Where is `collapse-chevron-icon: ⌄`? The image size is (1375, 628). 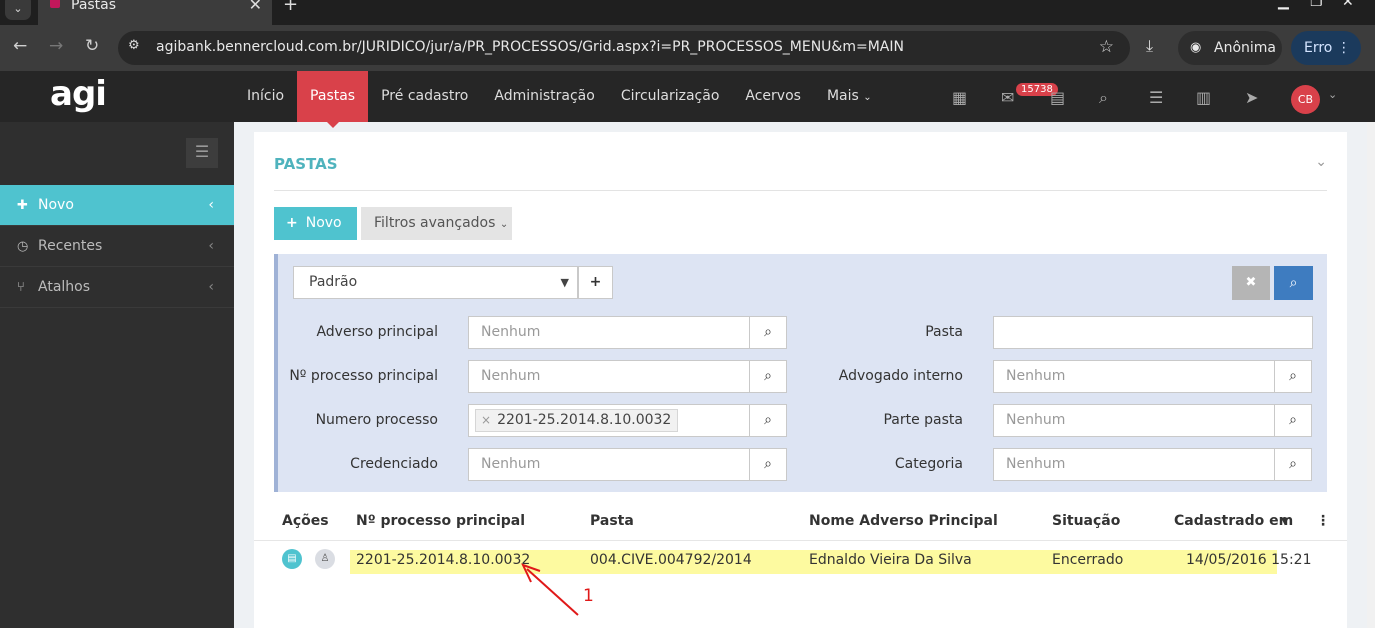 collapse-chevron-icon: ⌄ is located at coordinates (1321, 162).